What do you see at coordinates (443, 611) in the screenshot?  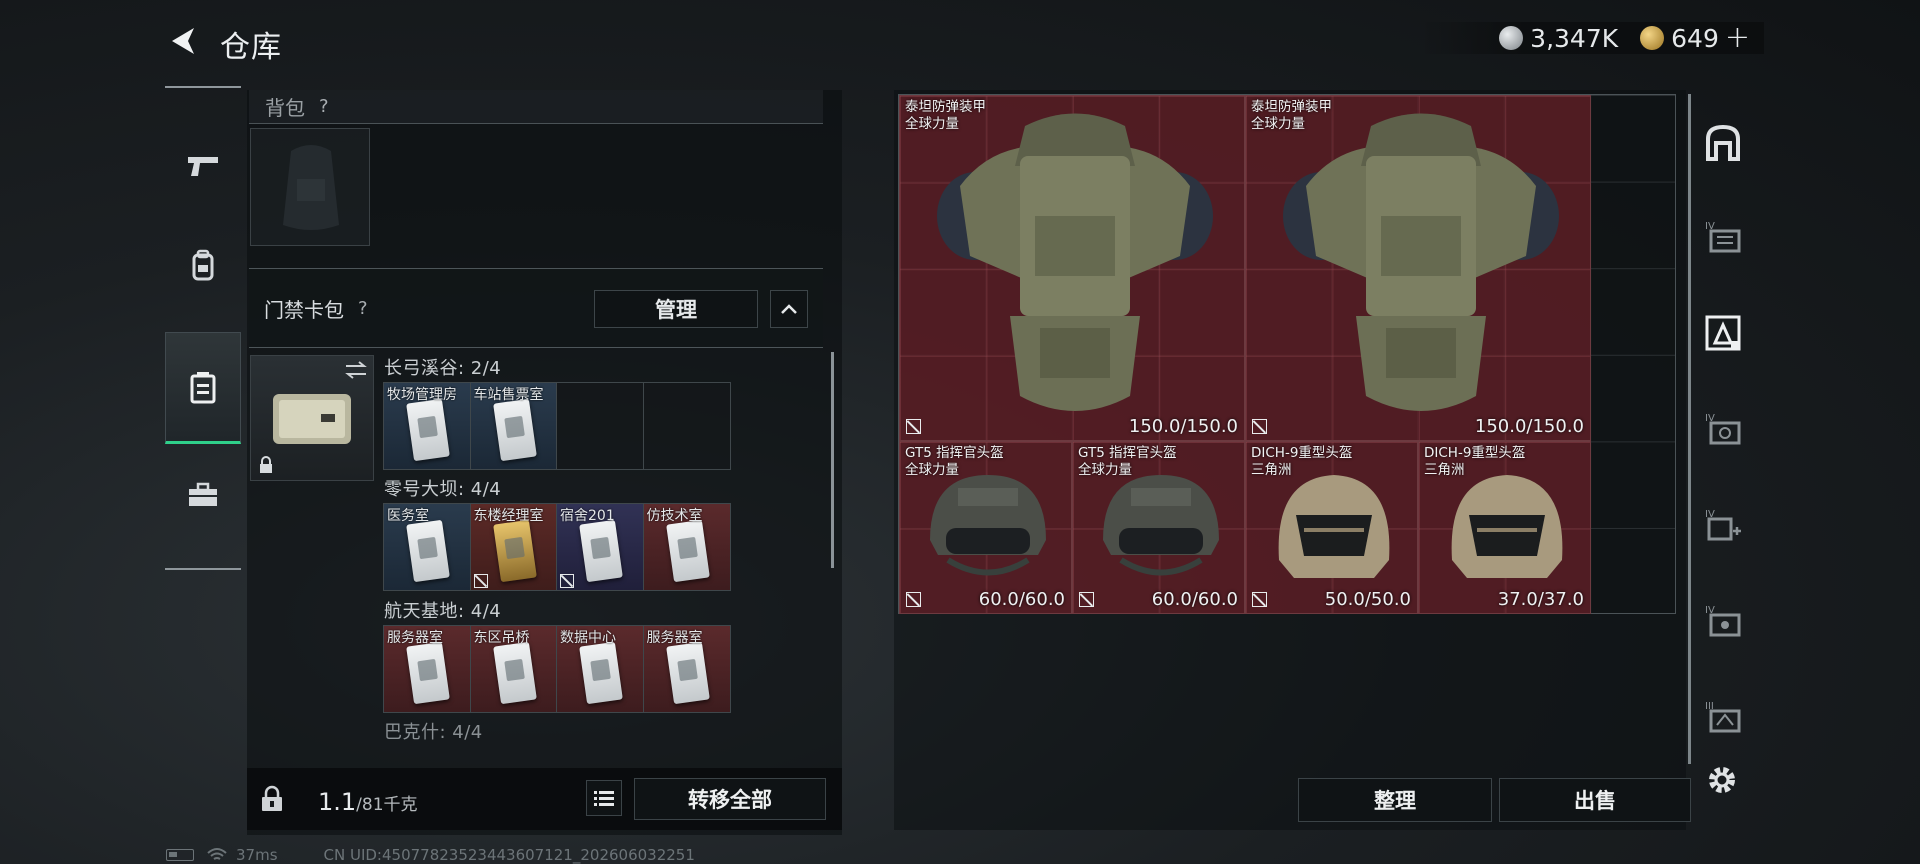 I see `section-label: 航天基地: 4/4` at bounding box center [443, 611].